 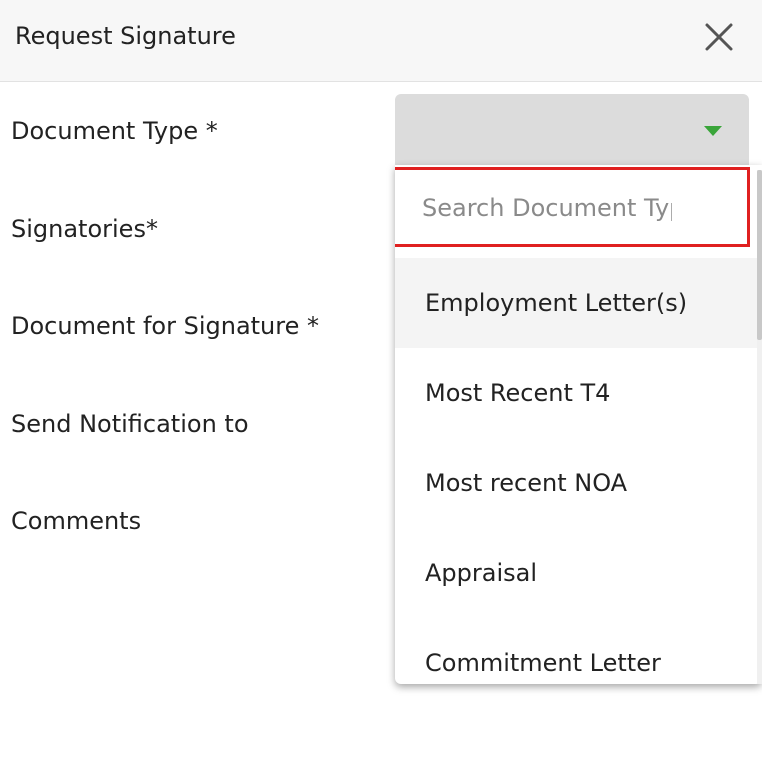 I want to click on document-for-signature-label: Document for Signature *, so click(x=165, y=326).